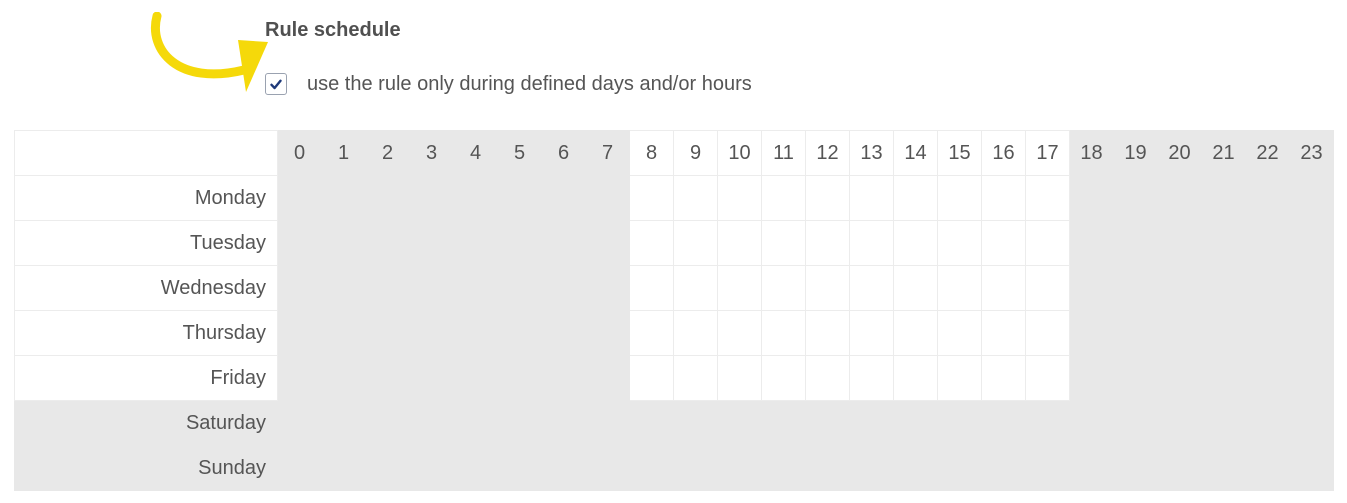 This screenshot has height=503, width=1347. Describe the element at coordinates (607, 153) in the screenshot. I see `hour-header: 7` at that location.